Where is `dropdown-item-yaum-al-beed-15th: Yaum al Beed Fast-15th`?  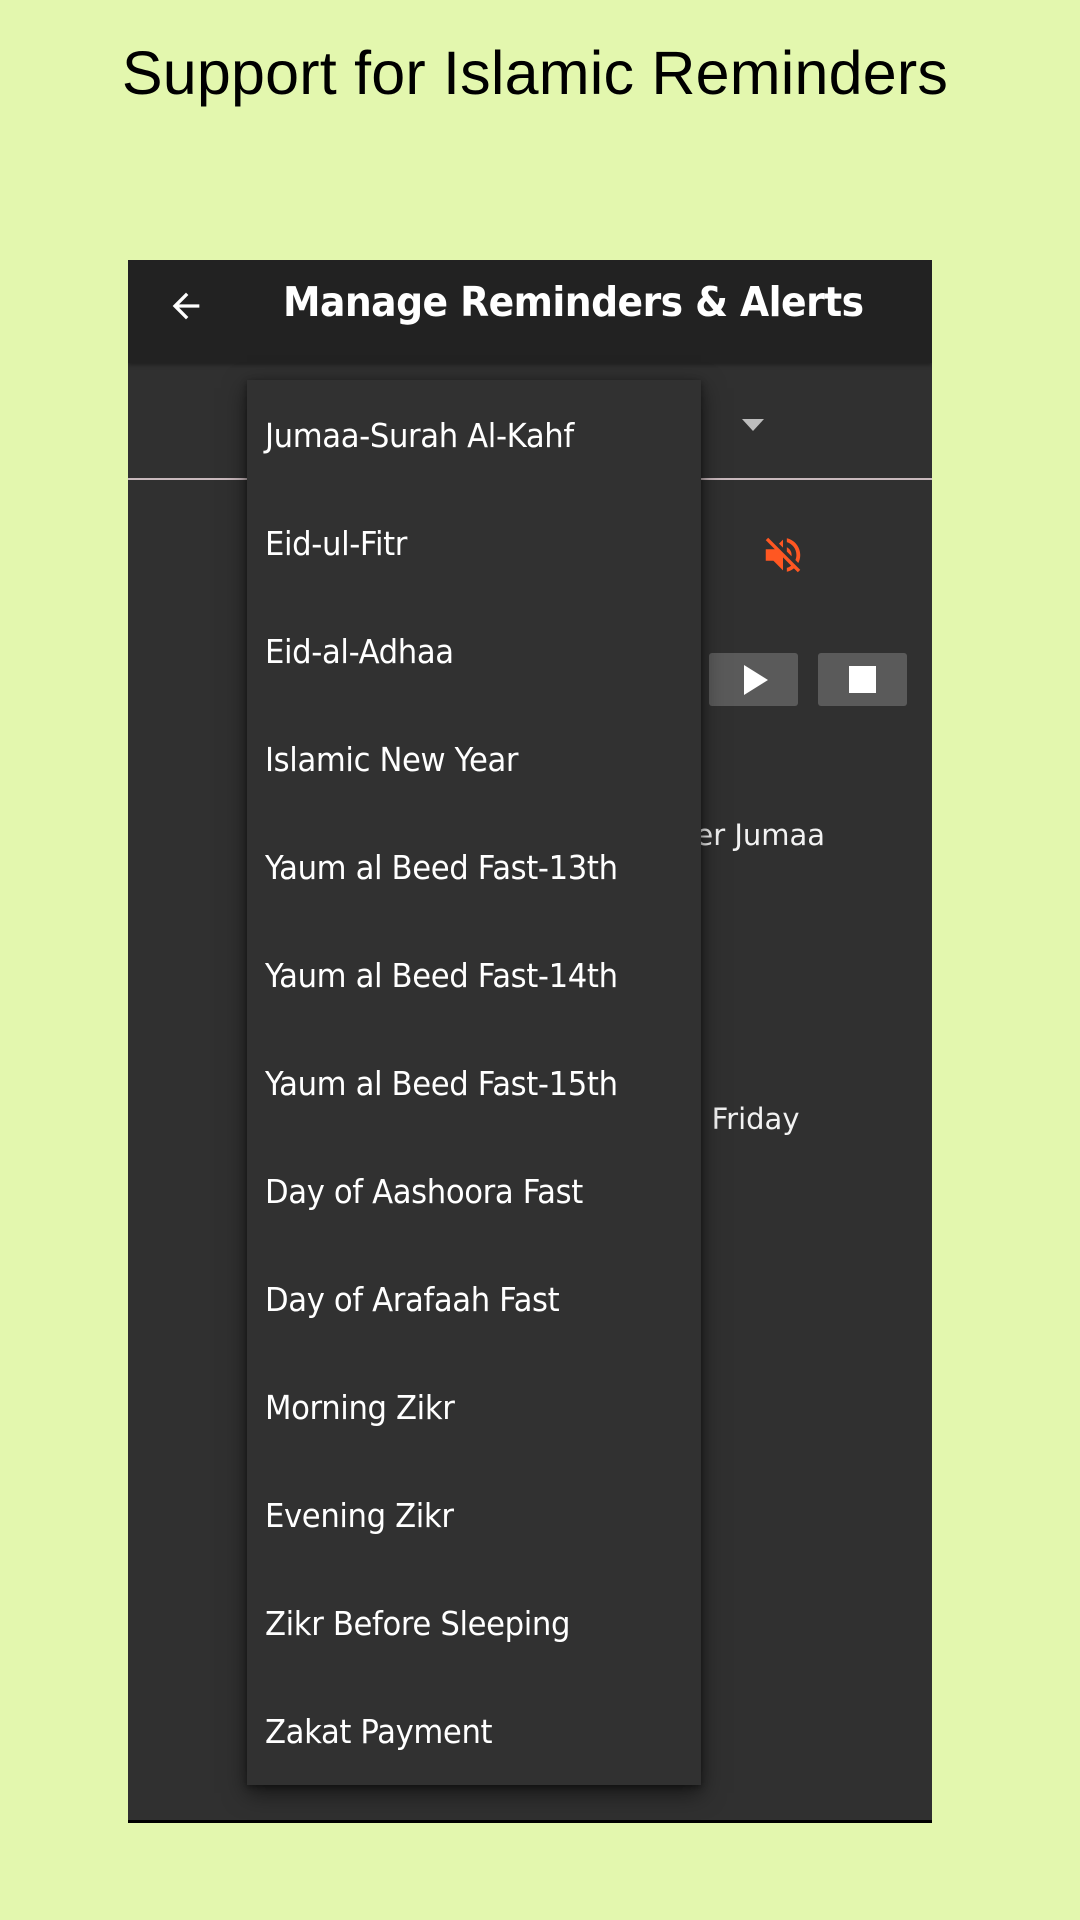
dropdown-item-yaum-al-beed-15th: Yaum al Beed Fast-15th is located at coordinates (474, 1083).